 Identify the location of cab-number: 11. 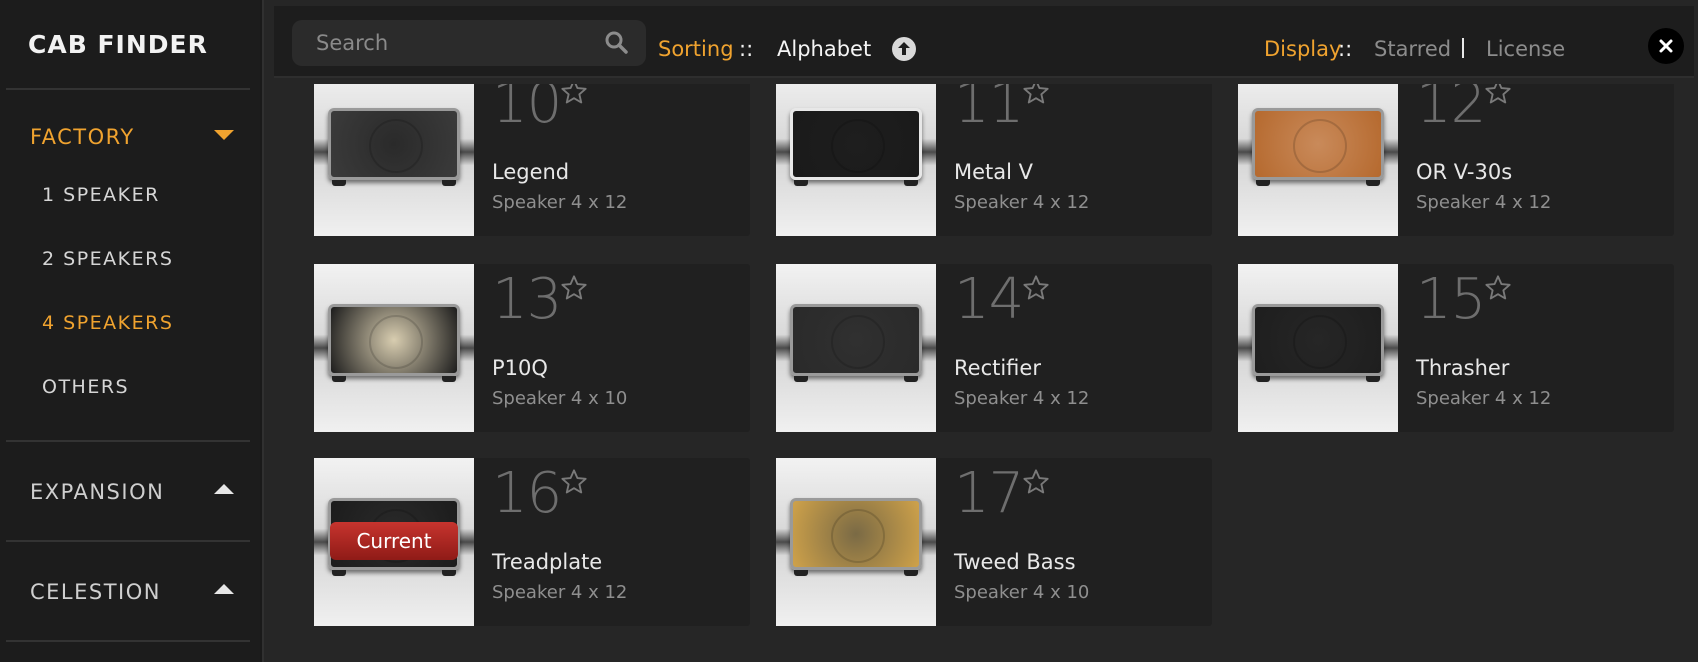
(989, 110).